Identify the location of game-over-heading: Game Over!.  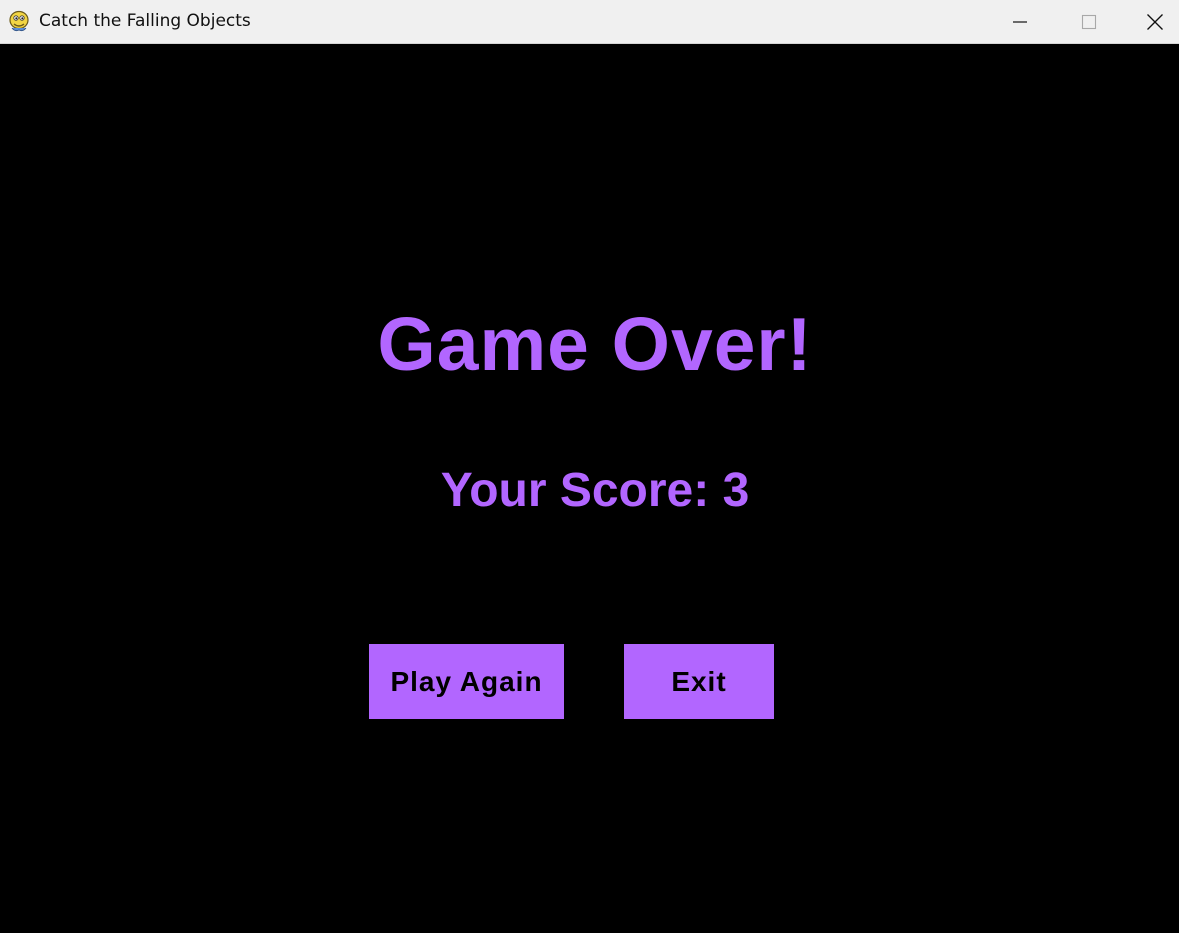
(595, 344).